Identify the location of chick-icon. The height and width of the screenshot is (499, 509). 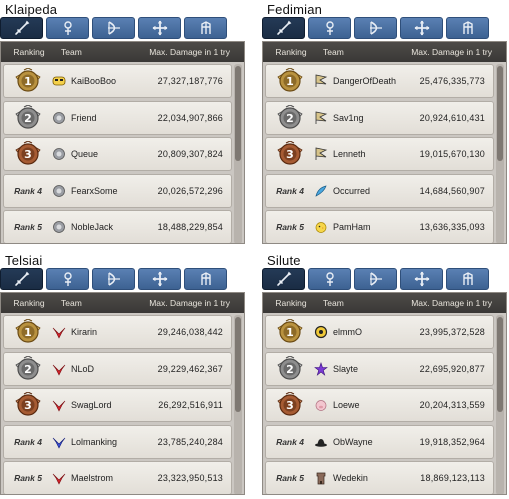
(321, 227).